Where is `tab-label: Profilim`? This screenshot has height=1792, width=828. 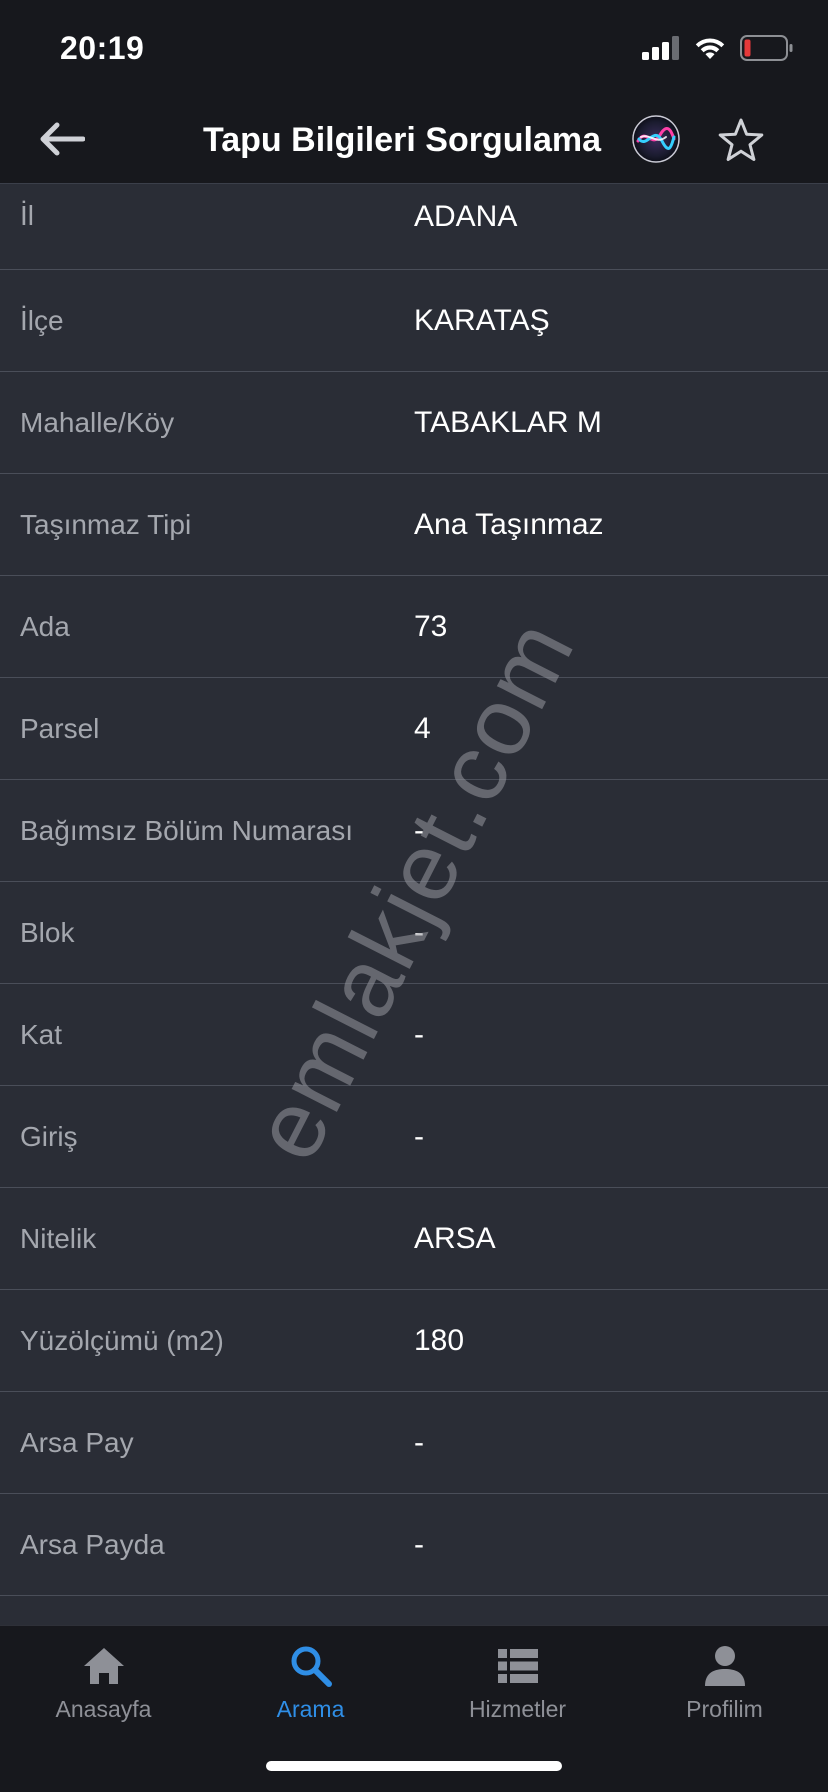
tab-label: Profilim is located at coordinates (724, 1709).